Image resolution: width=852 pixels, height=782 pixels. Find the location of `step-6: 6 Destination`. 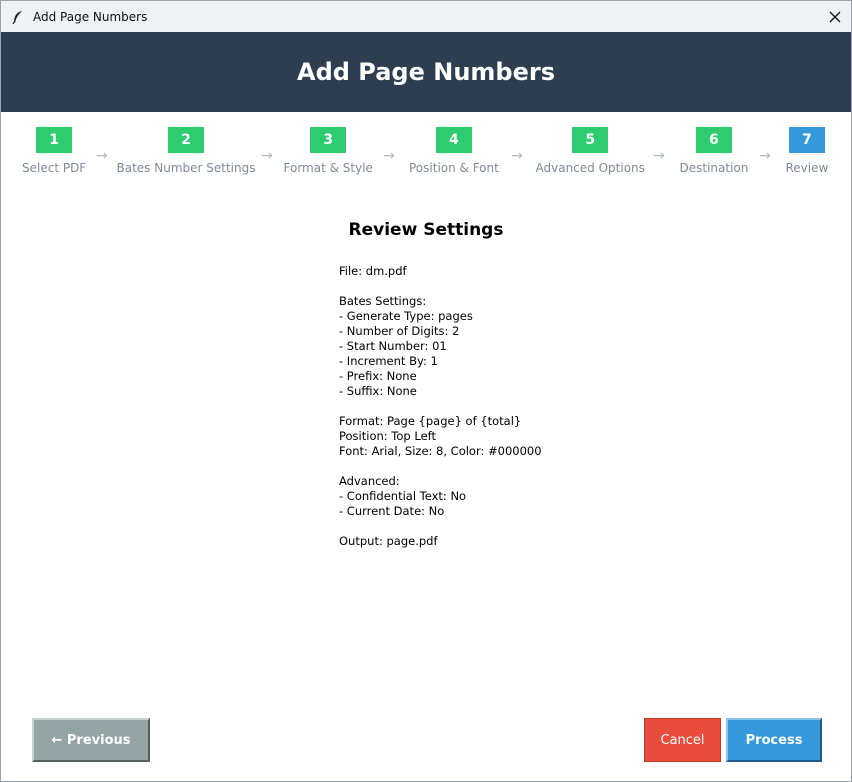

step-6: 6 Destination is located at coordinates (714, 151).